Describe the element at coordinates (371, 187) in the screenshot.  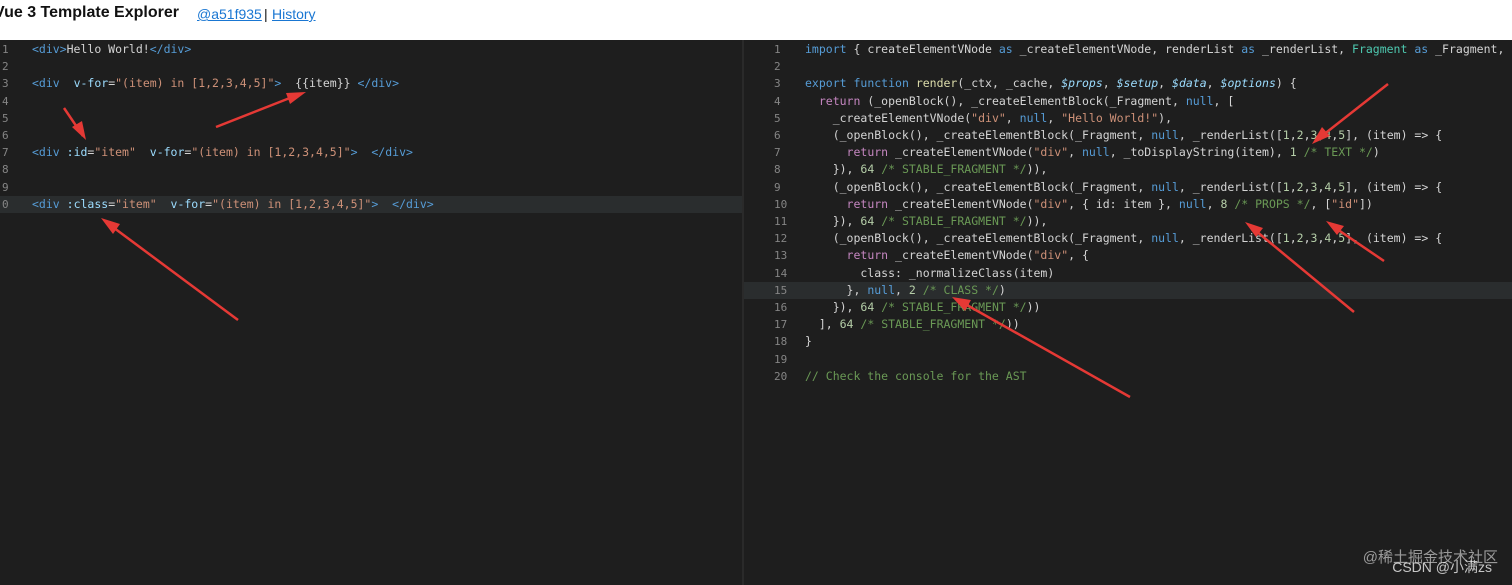
I see `code-line: 9` at that location.